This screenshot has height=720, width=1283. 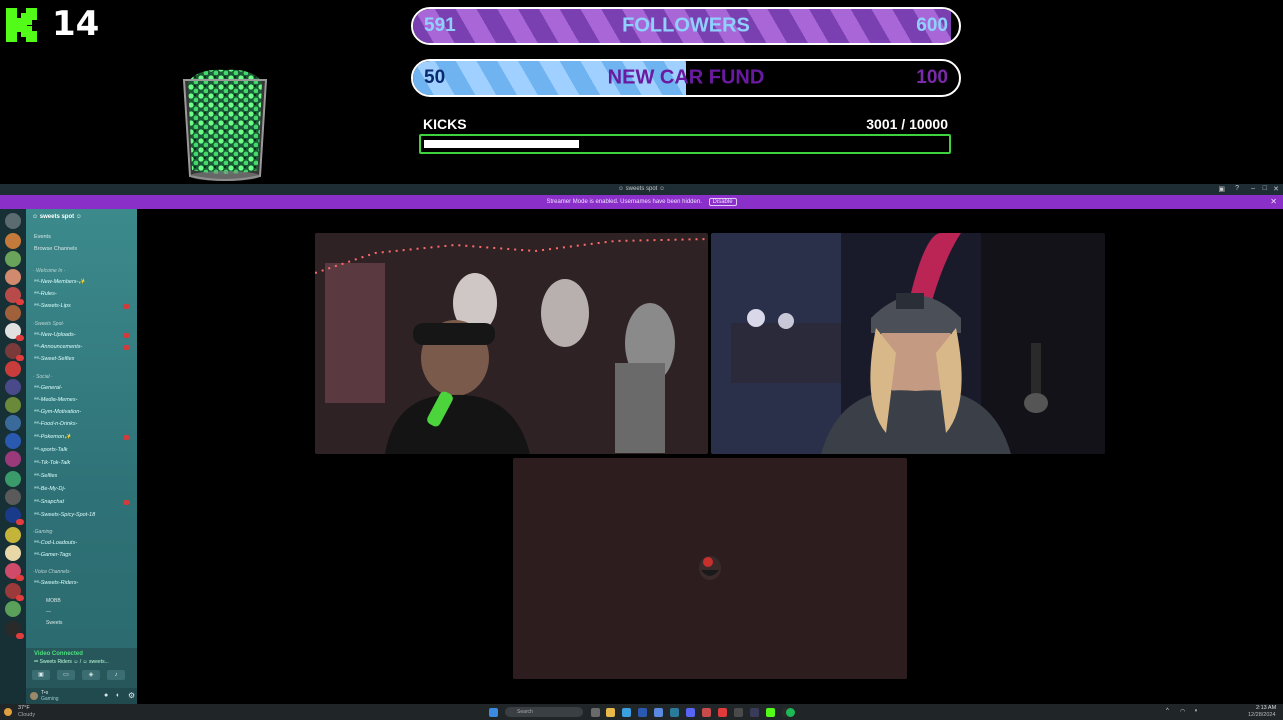 I want to click on disable-streamer-mode-button: Disable, so click(x=722, y=202).